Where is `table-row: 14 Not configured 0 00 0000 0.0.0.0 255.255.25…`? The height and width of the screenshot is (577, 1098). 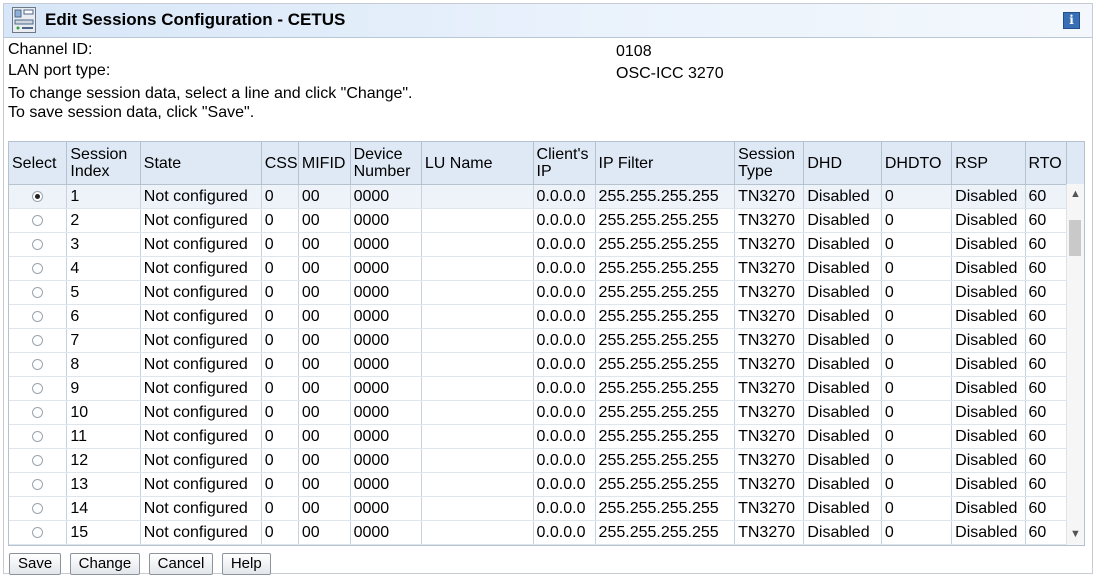 table-row: 14 Not configured 0 00 0000 0.0.0.0 255.255.25… is located at coordinates (538, 508).